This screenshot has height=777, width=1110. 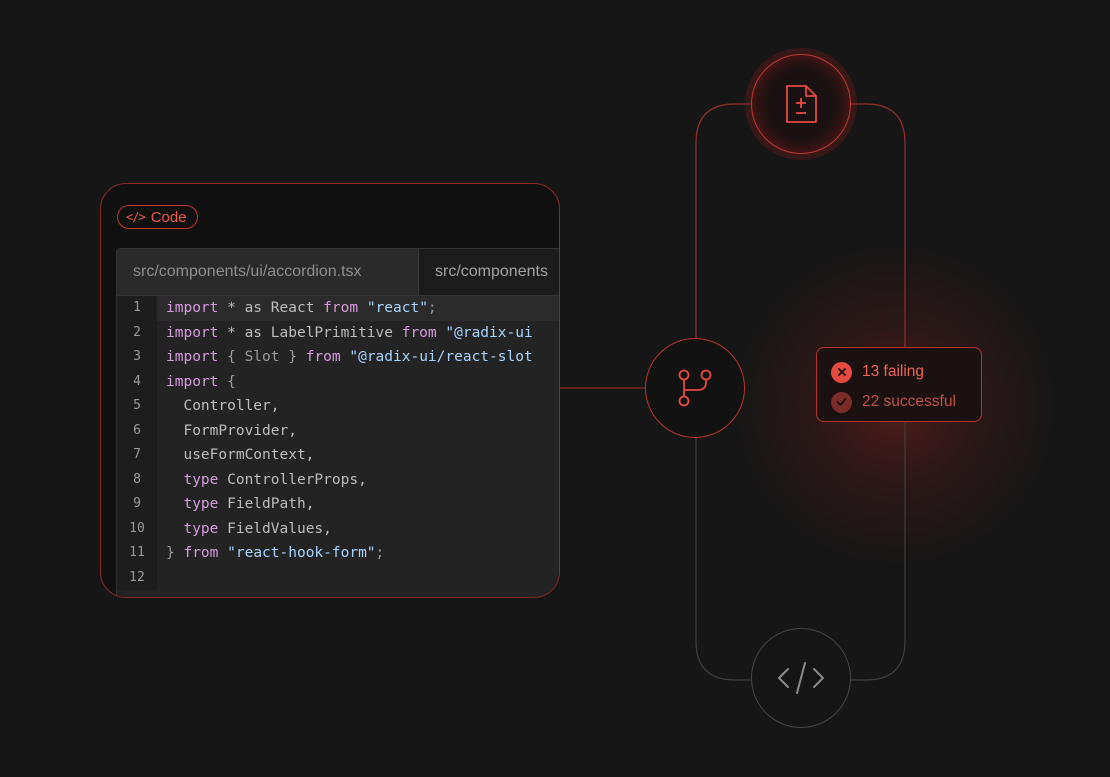 I want to click on line-number: 10, so click(x=137, y=528).